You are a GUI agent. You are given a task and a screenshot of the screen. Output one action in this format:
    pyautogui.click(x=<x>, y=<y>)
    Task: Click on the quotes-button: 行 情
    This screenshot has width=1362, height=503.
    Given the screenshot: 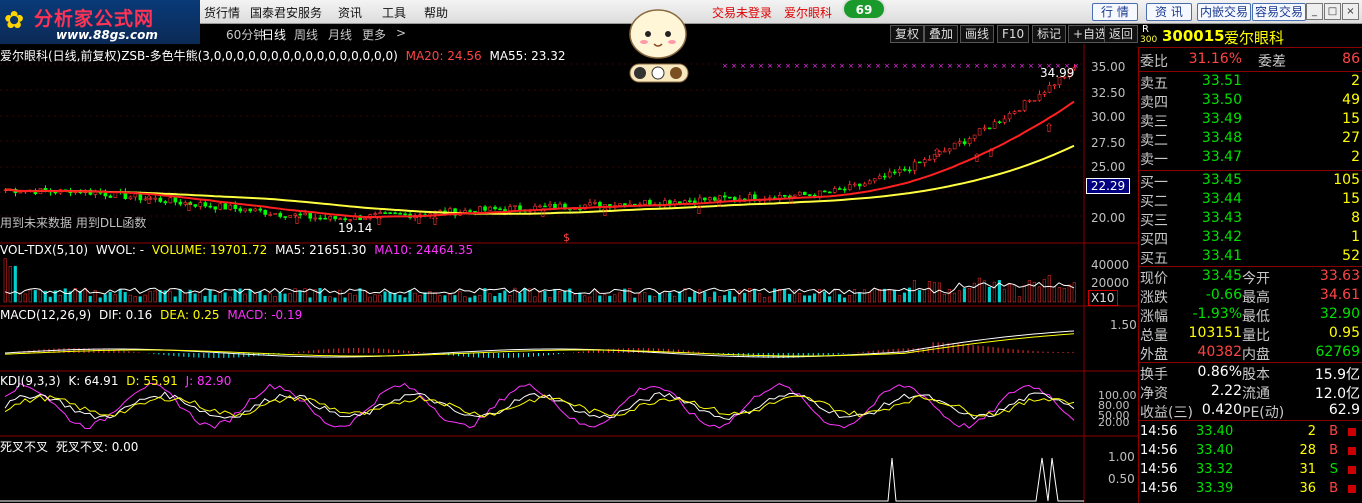 What is the action you would take?
    pyautogui.click(x=1115, y=12)
    